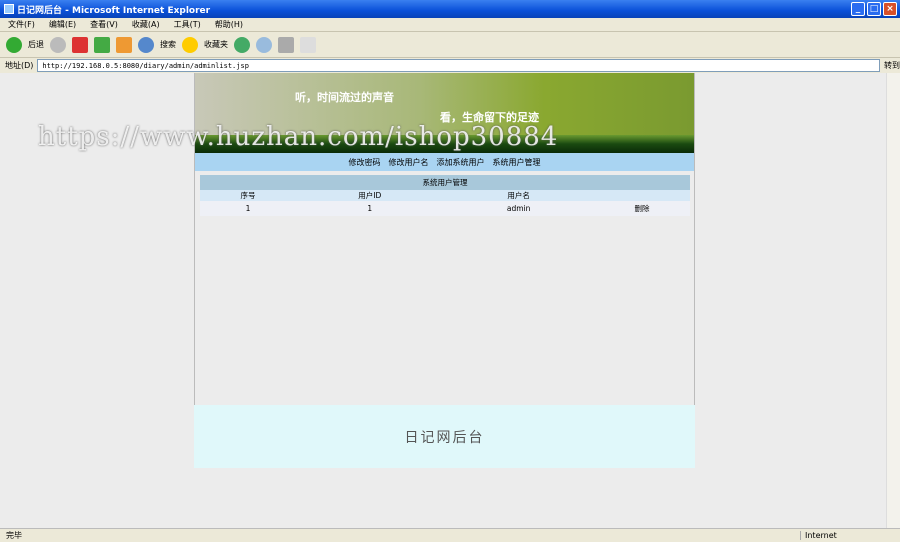 The image size is (900, 542). I want to click on window-title: 日记网后台 - Microsoft Internet Explorer, so click(114, 10).